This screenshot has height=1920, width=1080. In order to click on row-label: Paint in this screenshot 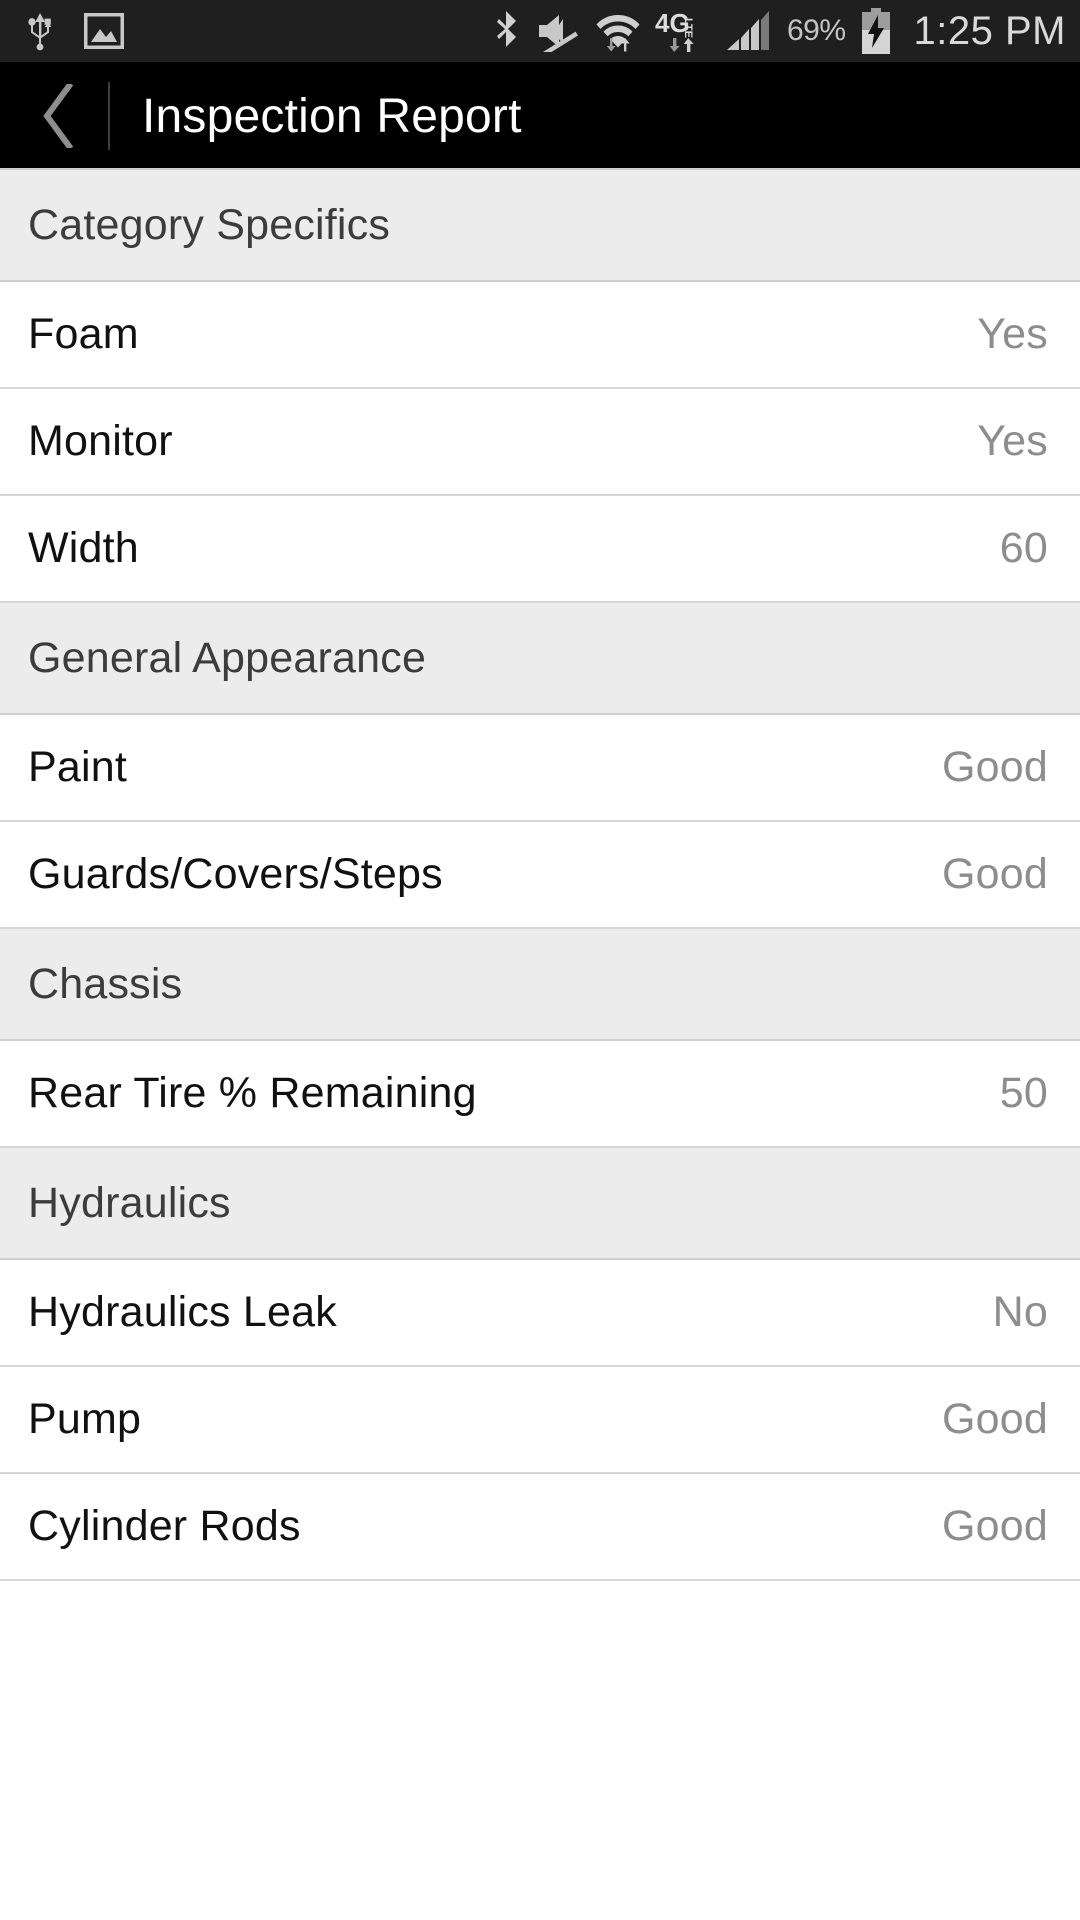, I will do `click(78, 767)`.